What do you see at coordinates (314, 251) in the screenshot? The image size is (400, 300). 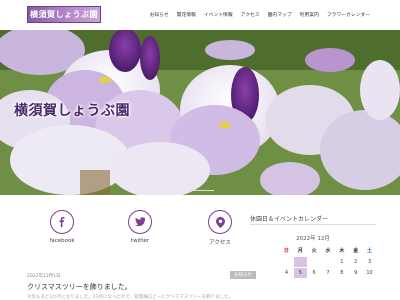 I see `weekday-tue: 火` at bounding box center [314, 251].